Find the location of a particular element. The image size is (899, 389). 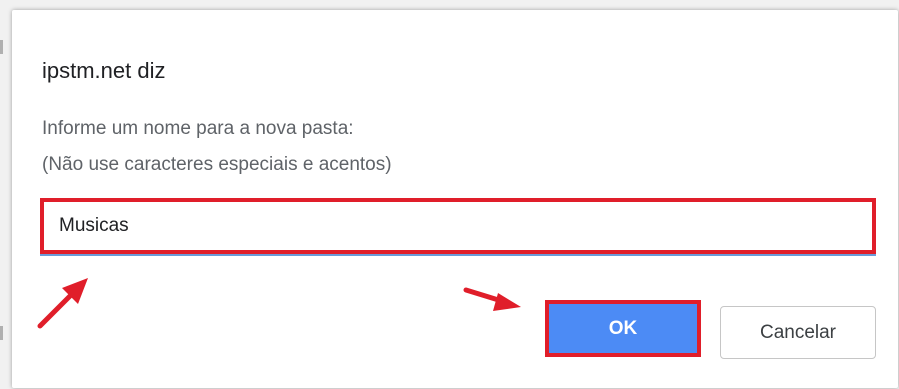

dialog-title: ipstm.net diz is located at coordinates (104, 70).